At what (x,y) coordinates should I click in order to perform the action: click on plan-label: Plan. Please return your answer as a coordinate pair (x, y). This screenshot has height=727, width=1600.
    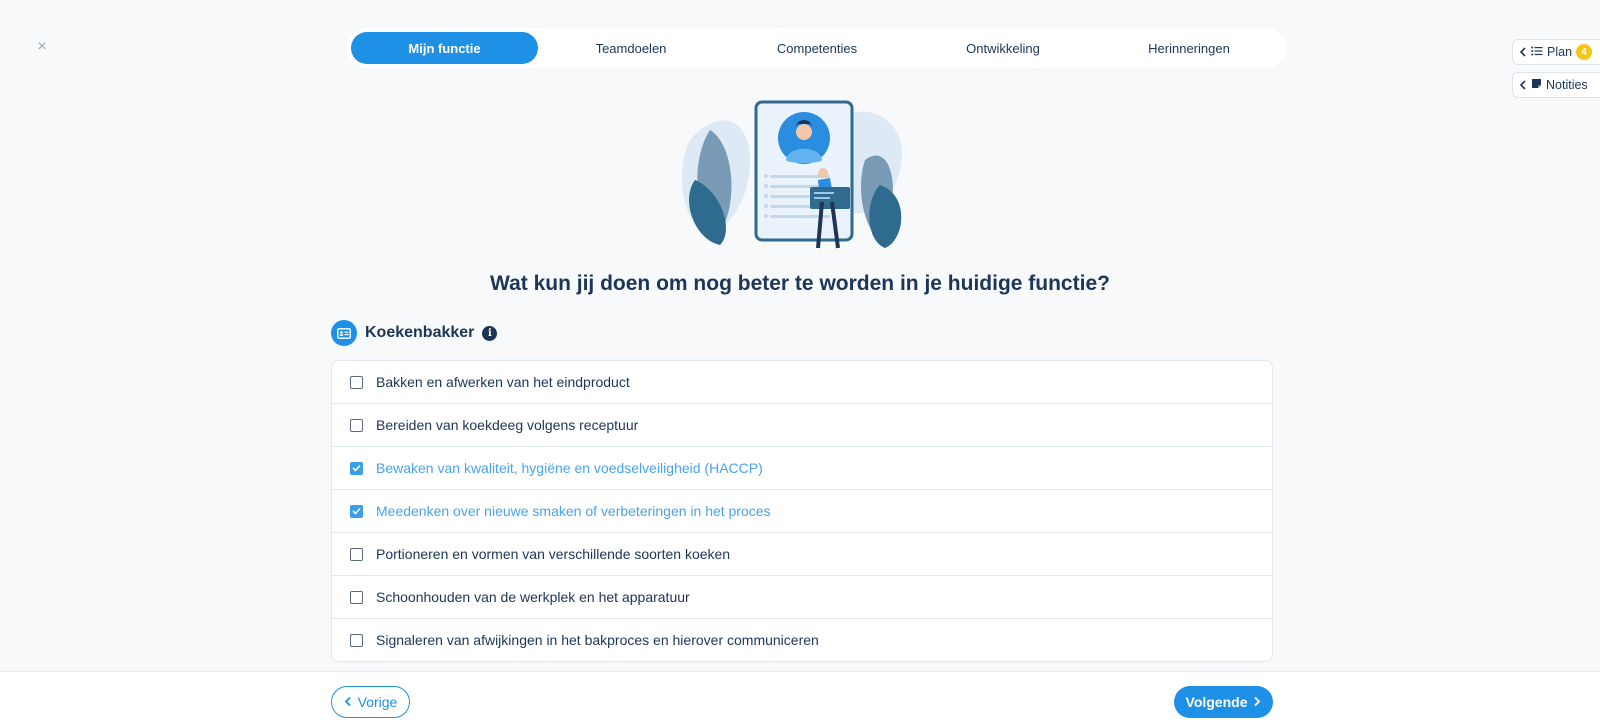
    Looking at the image, I should click on (1560, 52).